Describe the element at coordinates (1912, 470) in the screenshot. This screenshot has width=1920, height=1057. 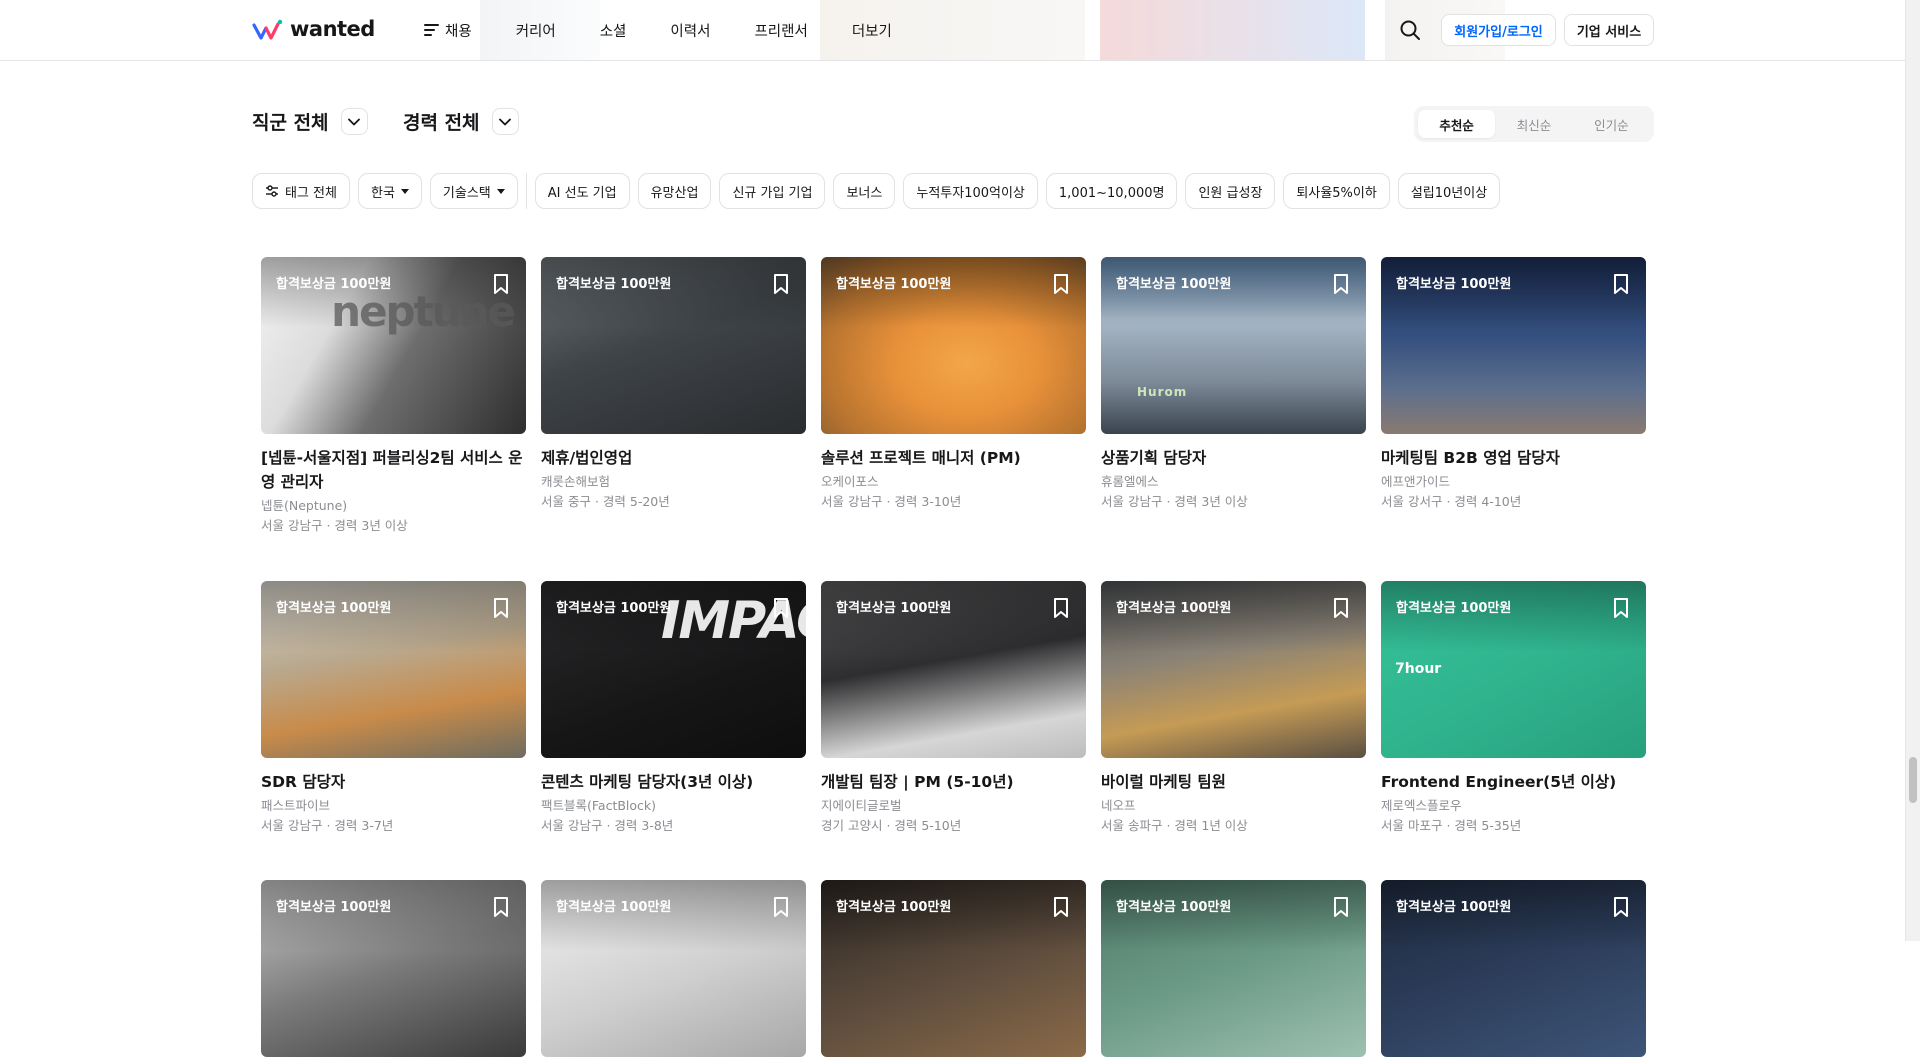
I see `page-scrollbar` at that location.